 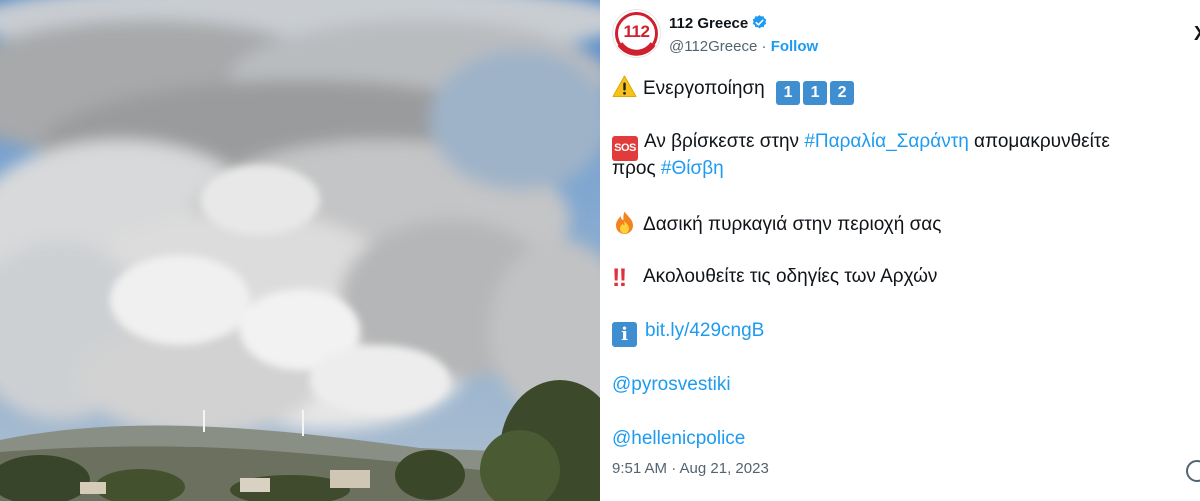 I want to click on warning-icon, so click(x=624, y=86).